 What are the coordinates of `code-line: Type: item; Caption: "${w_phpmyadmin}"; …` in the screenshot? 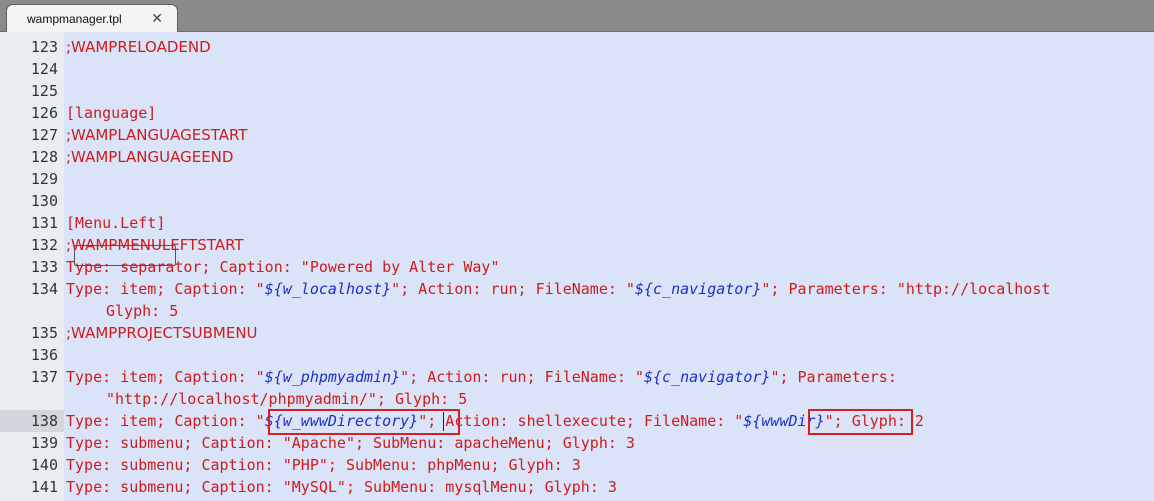 It's located at (481, 377).